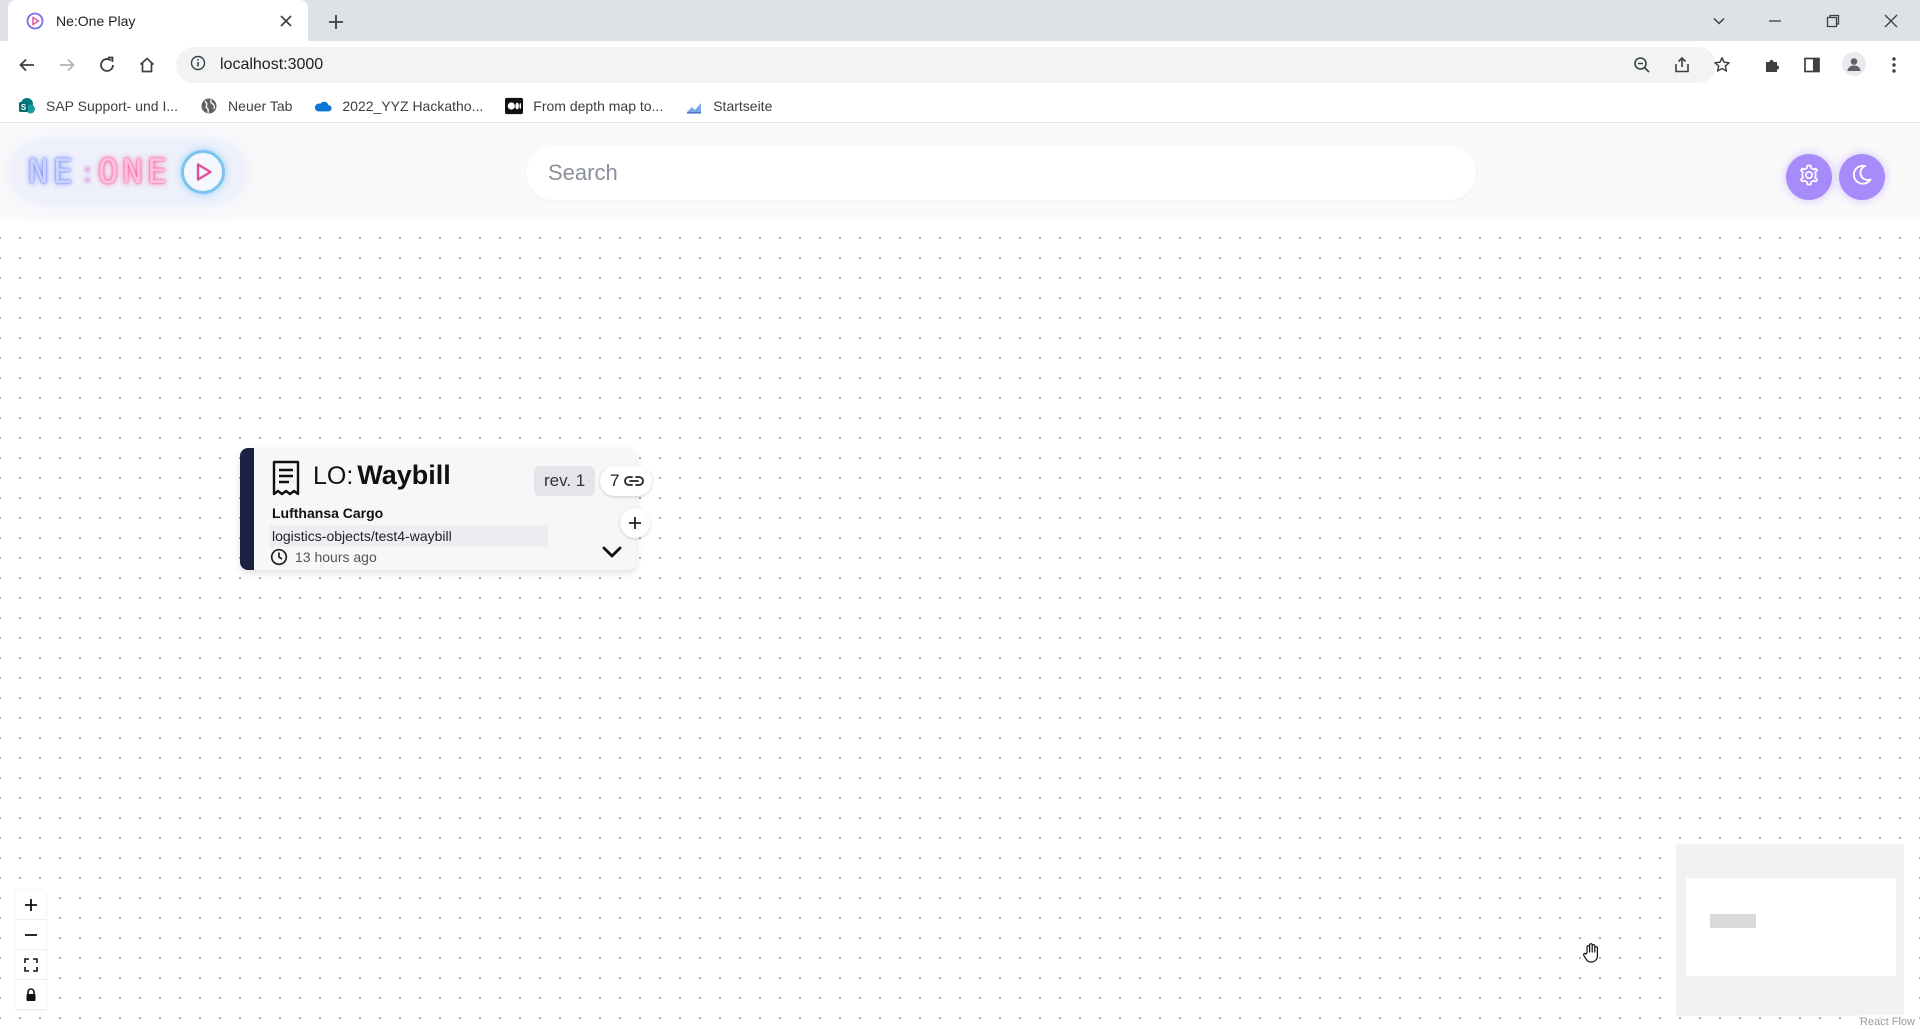  I want to click on fit-view-button, so click(31, 965).